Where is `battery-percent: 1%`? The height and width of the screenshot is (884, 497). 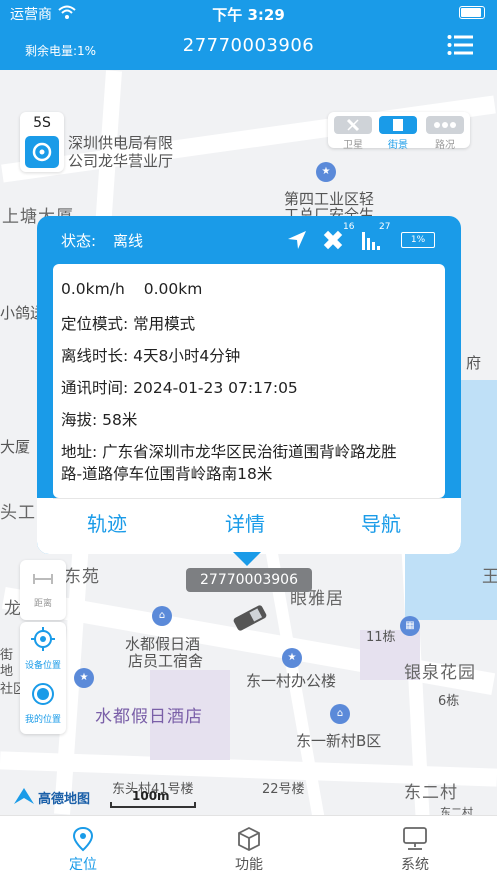
battery-percent: 1% is located at coordinates (418, 240).